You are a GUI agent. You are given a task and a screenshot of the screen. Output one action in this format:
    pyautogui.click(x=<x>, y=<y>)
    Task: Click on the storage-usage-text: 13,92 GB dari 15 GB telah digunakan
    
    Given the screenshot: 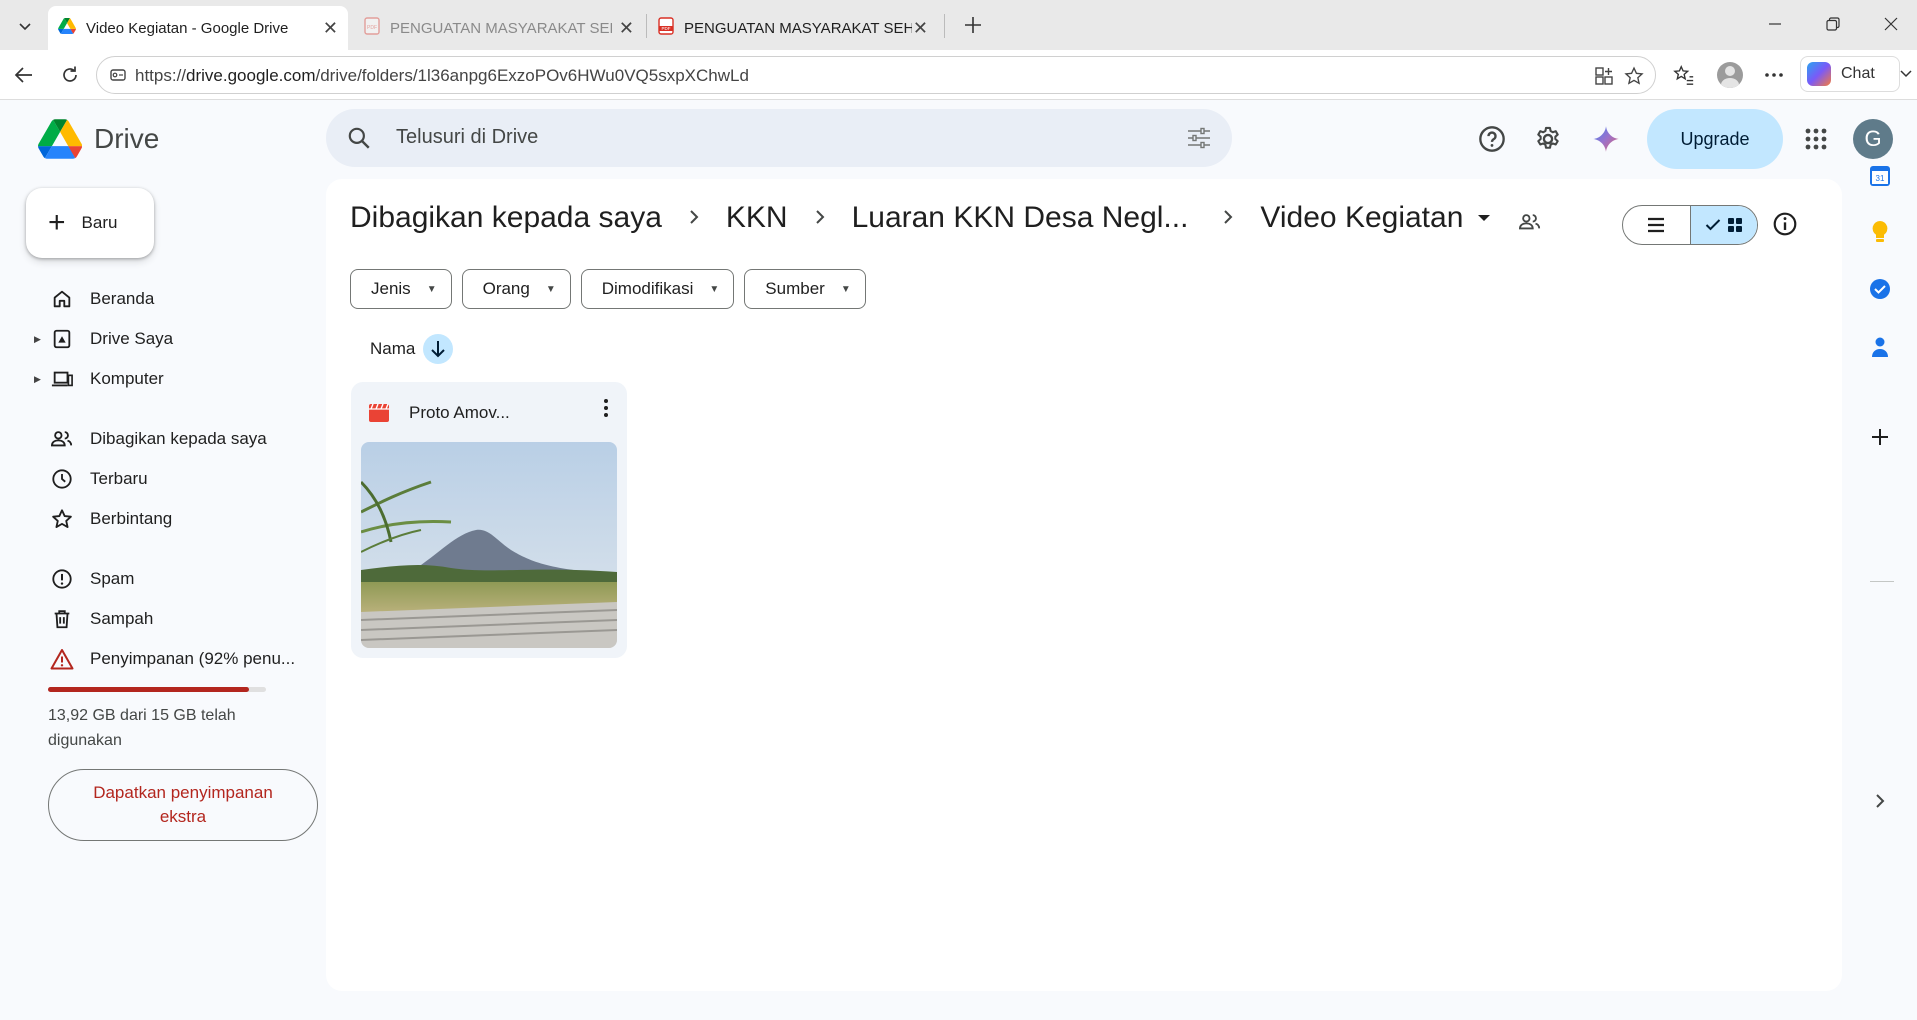 What is the action you would take?
    pyautogui.click(x=142, y=728)
    